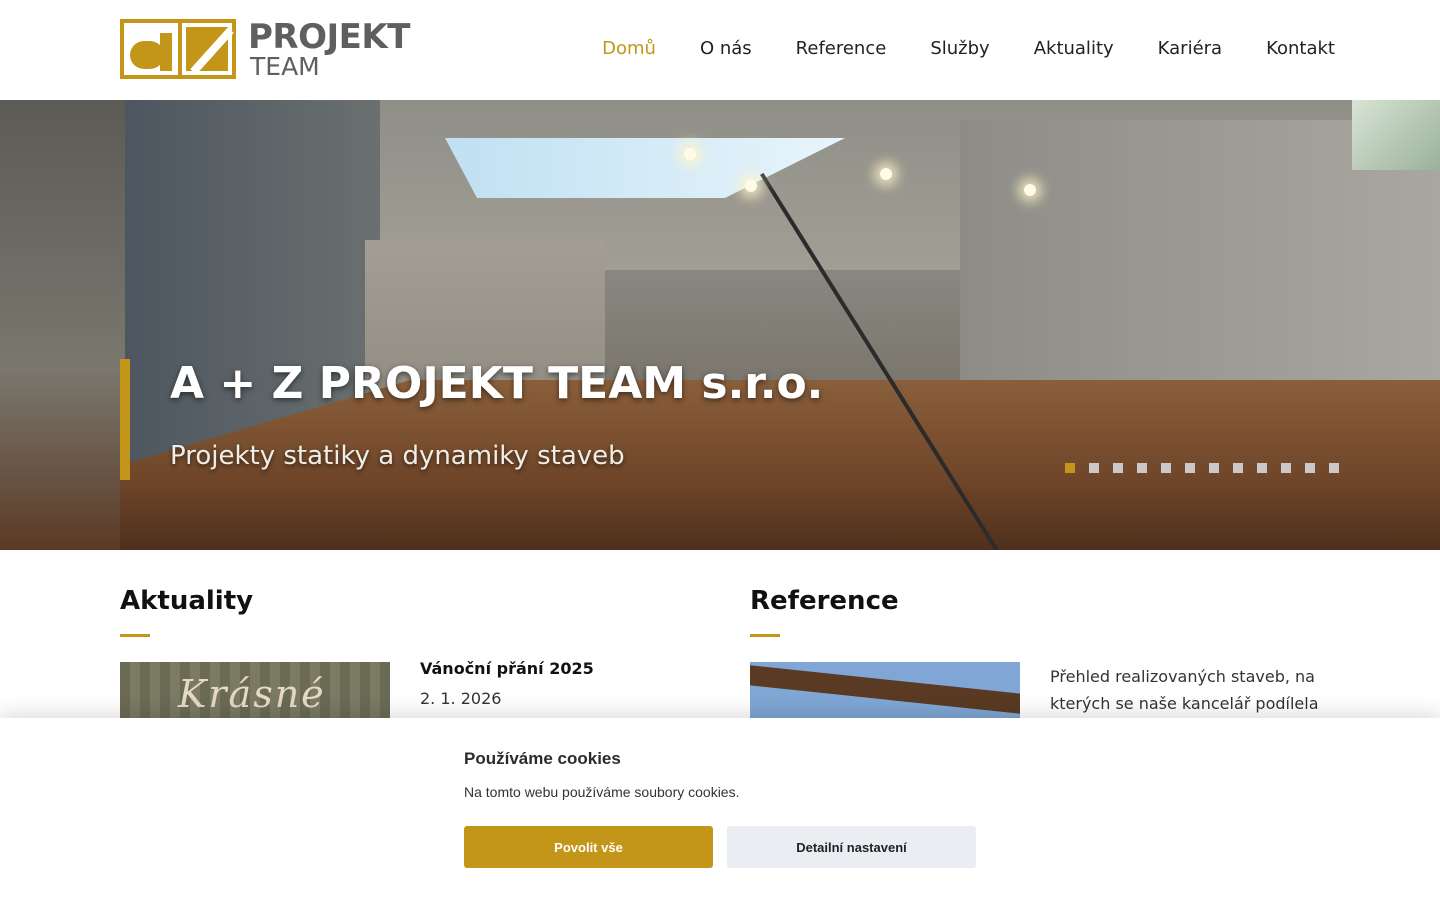  I want to click on hero-image-window, so click(1396, 135).